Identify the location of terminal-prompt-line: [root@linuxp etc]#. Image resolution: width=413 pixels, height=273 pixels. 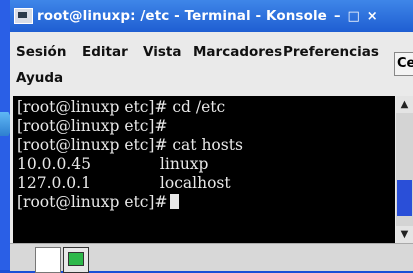
(206, 202).